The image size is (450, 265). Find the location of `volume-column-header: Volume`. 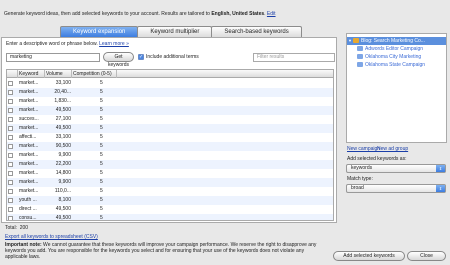

volume-column-header: Volume is located at coordinates (58, 74).